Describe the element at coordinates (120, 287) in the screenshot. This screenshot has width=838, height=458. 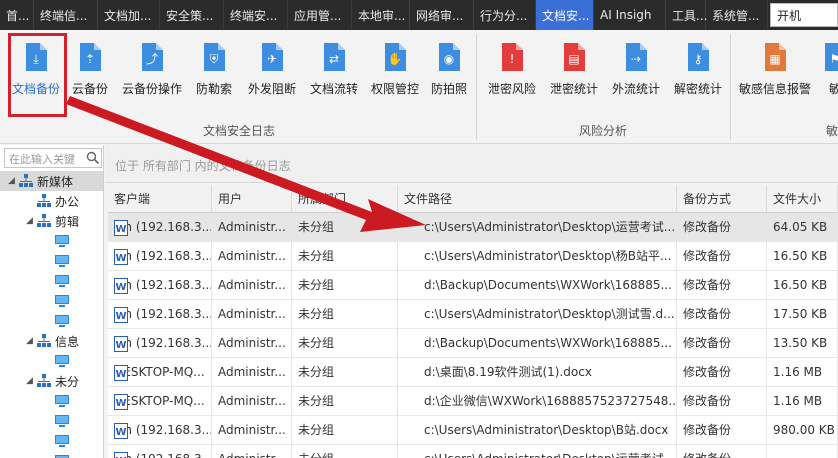
I see `svg-text: W` at that location.